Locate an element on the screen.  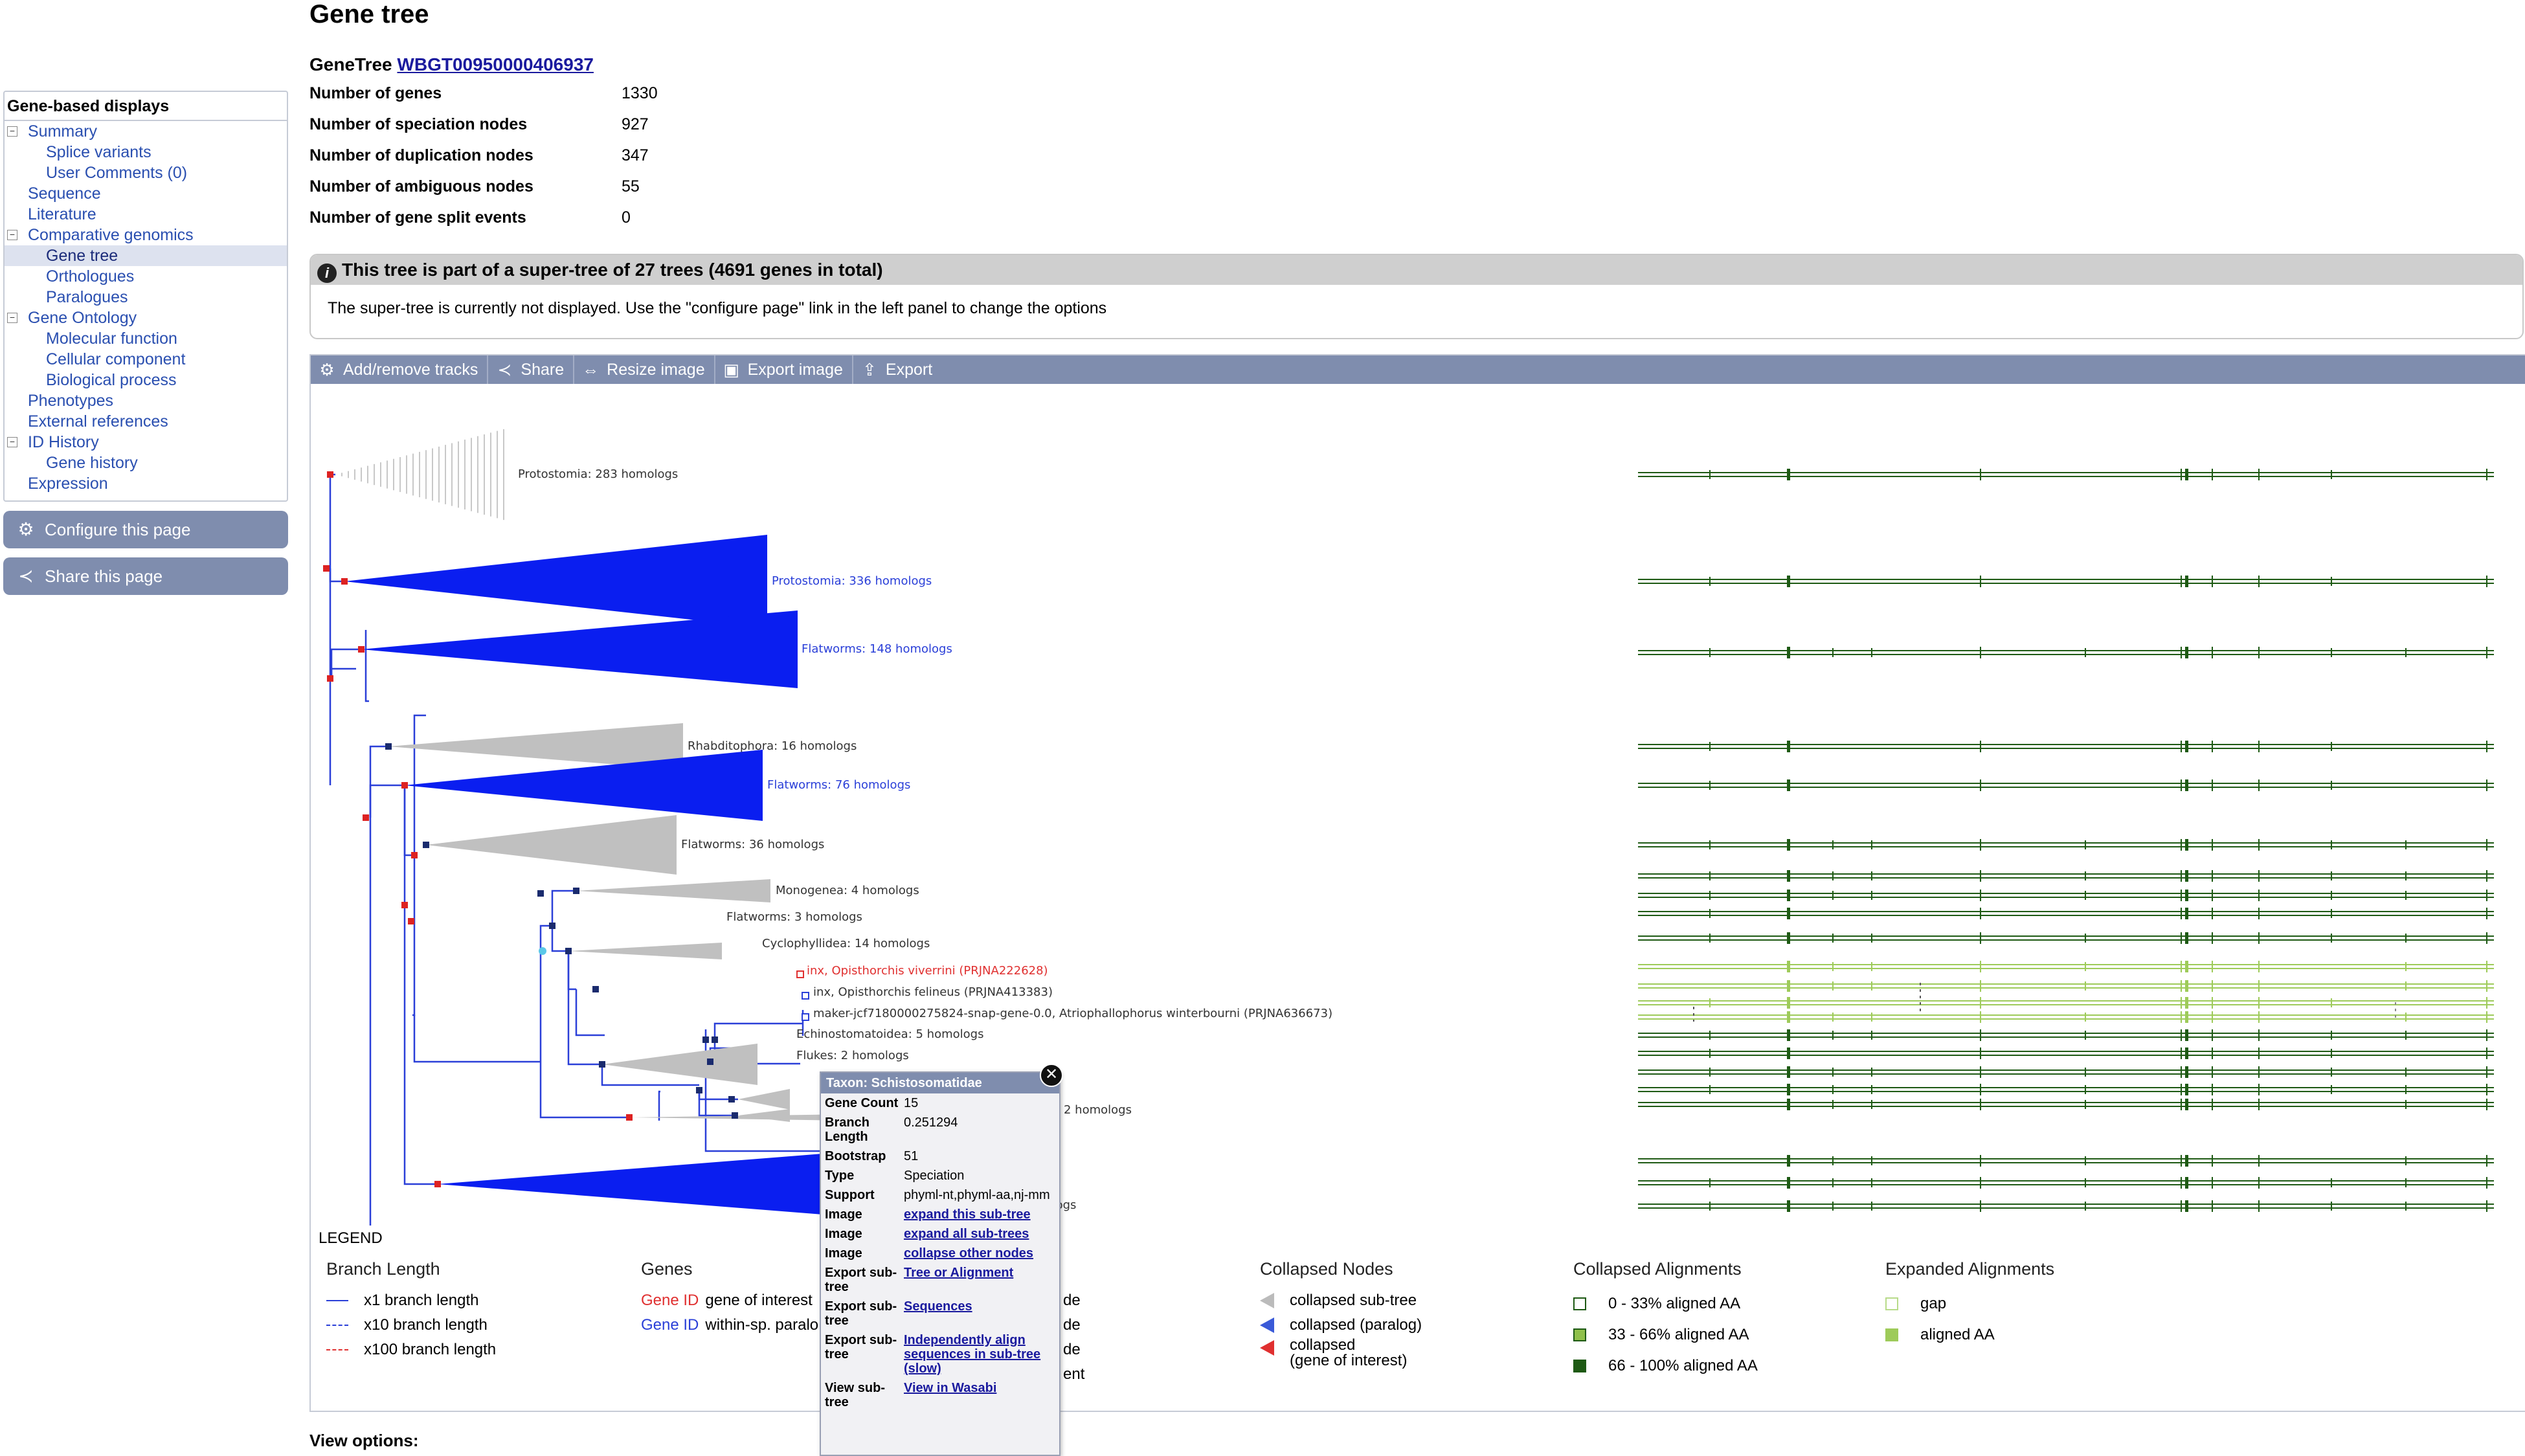
sidebar-item-biological-process: Biological process is located at coordinates (146, 380).